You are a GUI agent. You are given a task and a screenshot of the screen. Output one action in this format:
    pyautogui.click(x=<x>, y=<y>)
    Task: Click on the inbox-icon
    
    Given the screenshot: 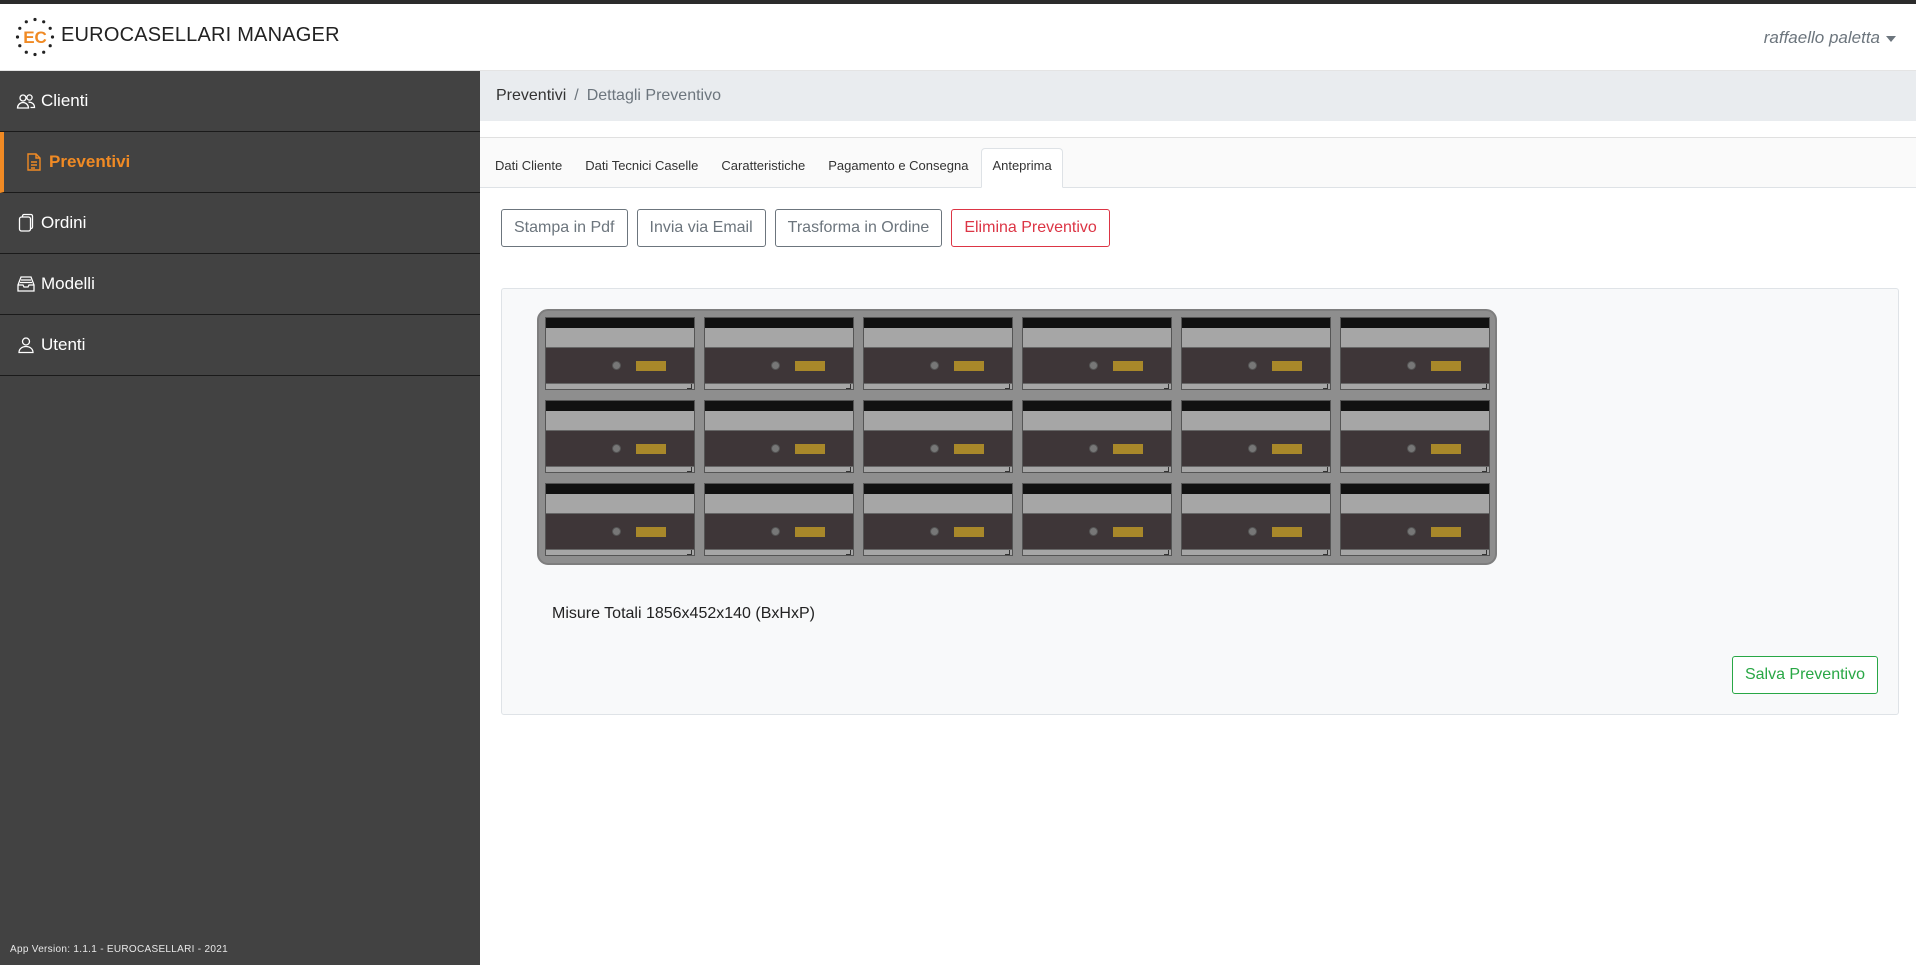 What is the action you would take?
    pyautogui.click(x=26, y=284)
    